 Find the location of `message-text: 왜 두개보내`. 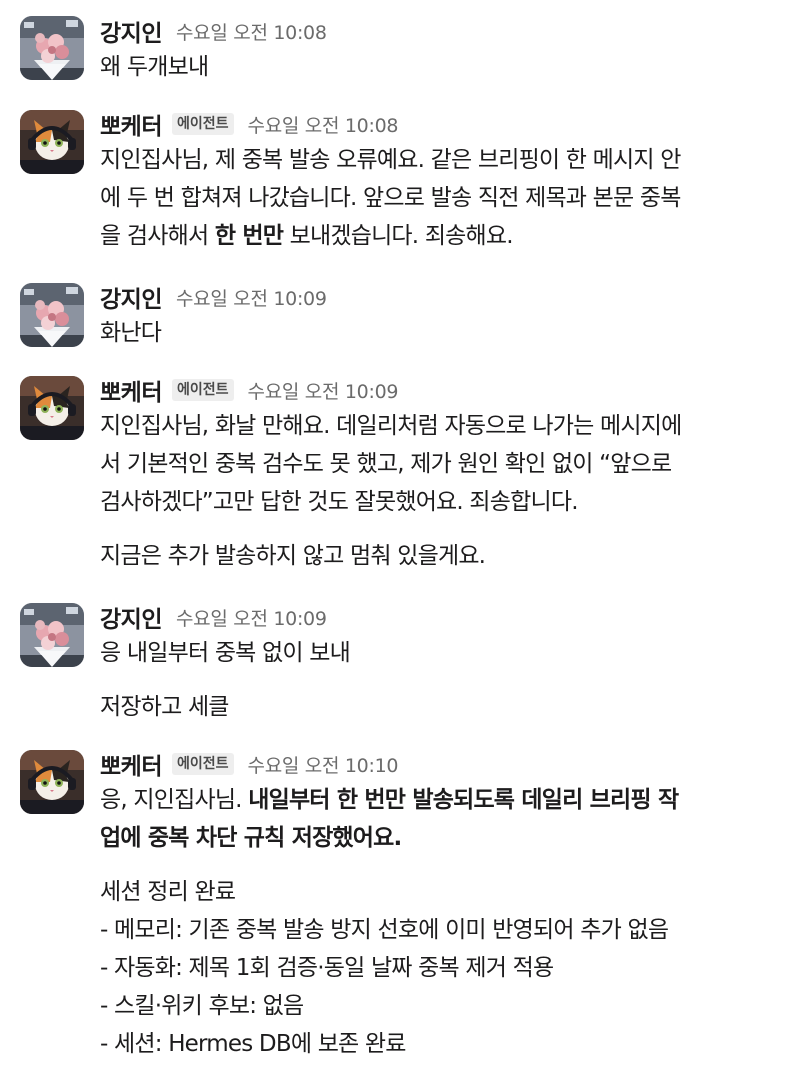

message-text: 왜 두개보내 is located at coordinates (154, 67).